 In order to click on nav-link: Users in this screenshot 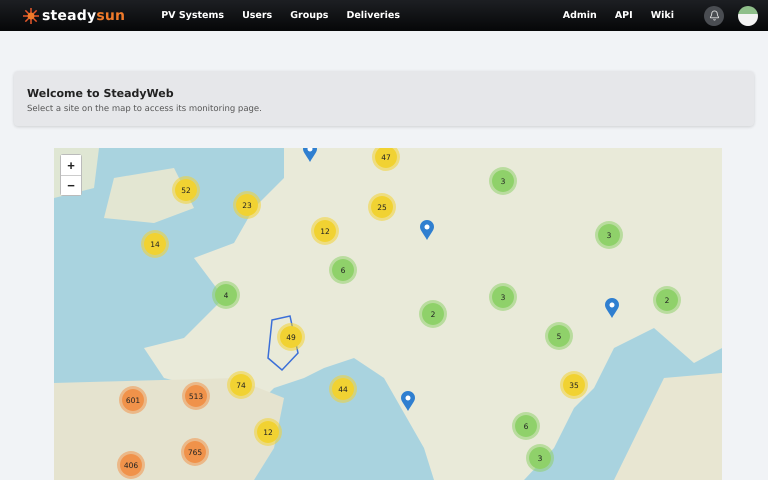, I will do `click(257, 15)`.